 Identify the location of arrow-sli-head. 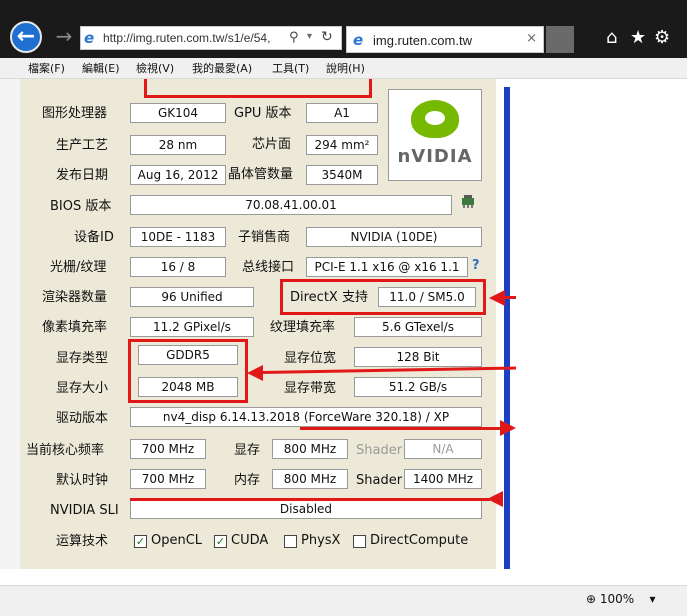
(495, 499).